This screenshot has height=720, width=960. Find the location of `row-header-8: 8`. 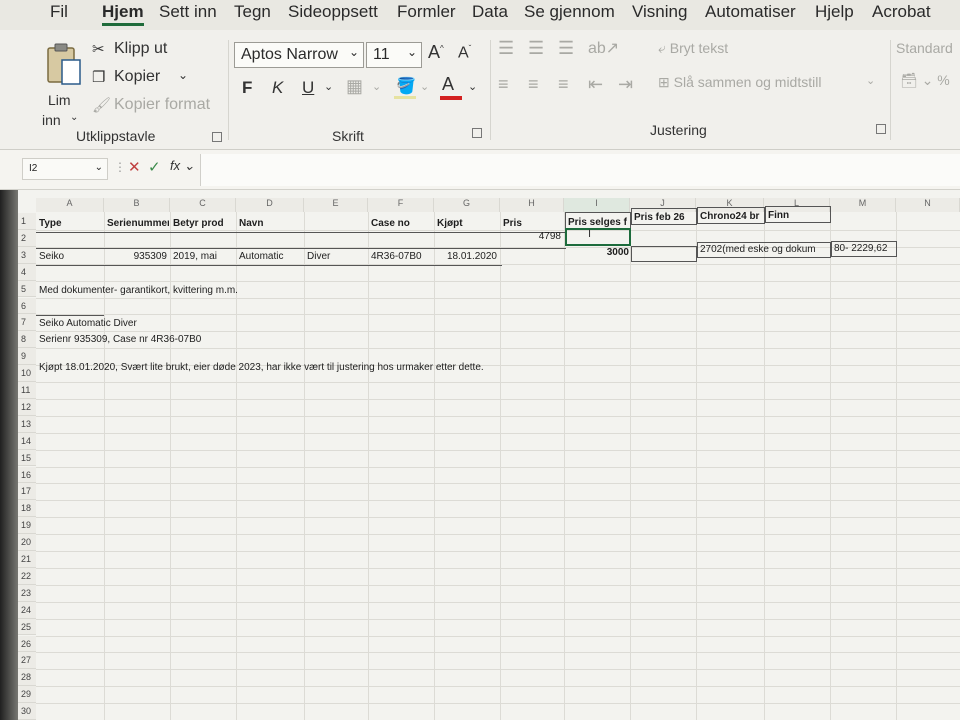

row-header-8: 8 is located at coordinates (27, 340).